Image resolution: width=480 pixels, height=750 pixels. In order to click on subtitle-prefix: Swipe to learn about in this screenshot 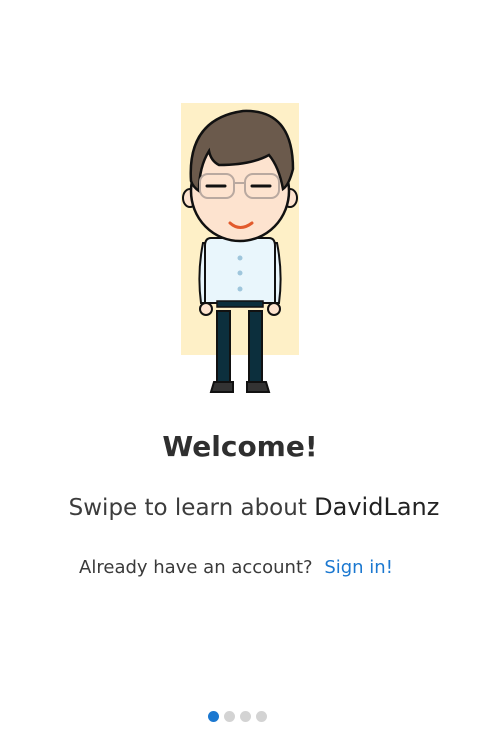, I will do `click(191, 508)`.